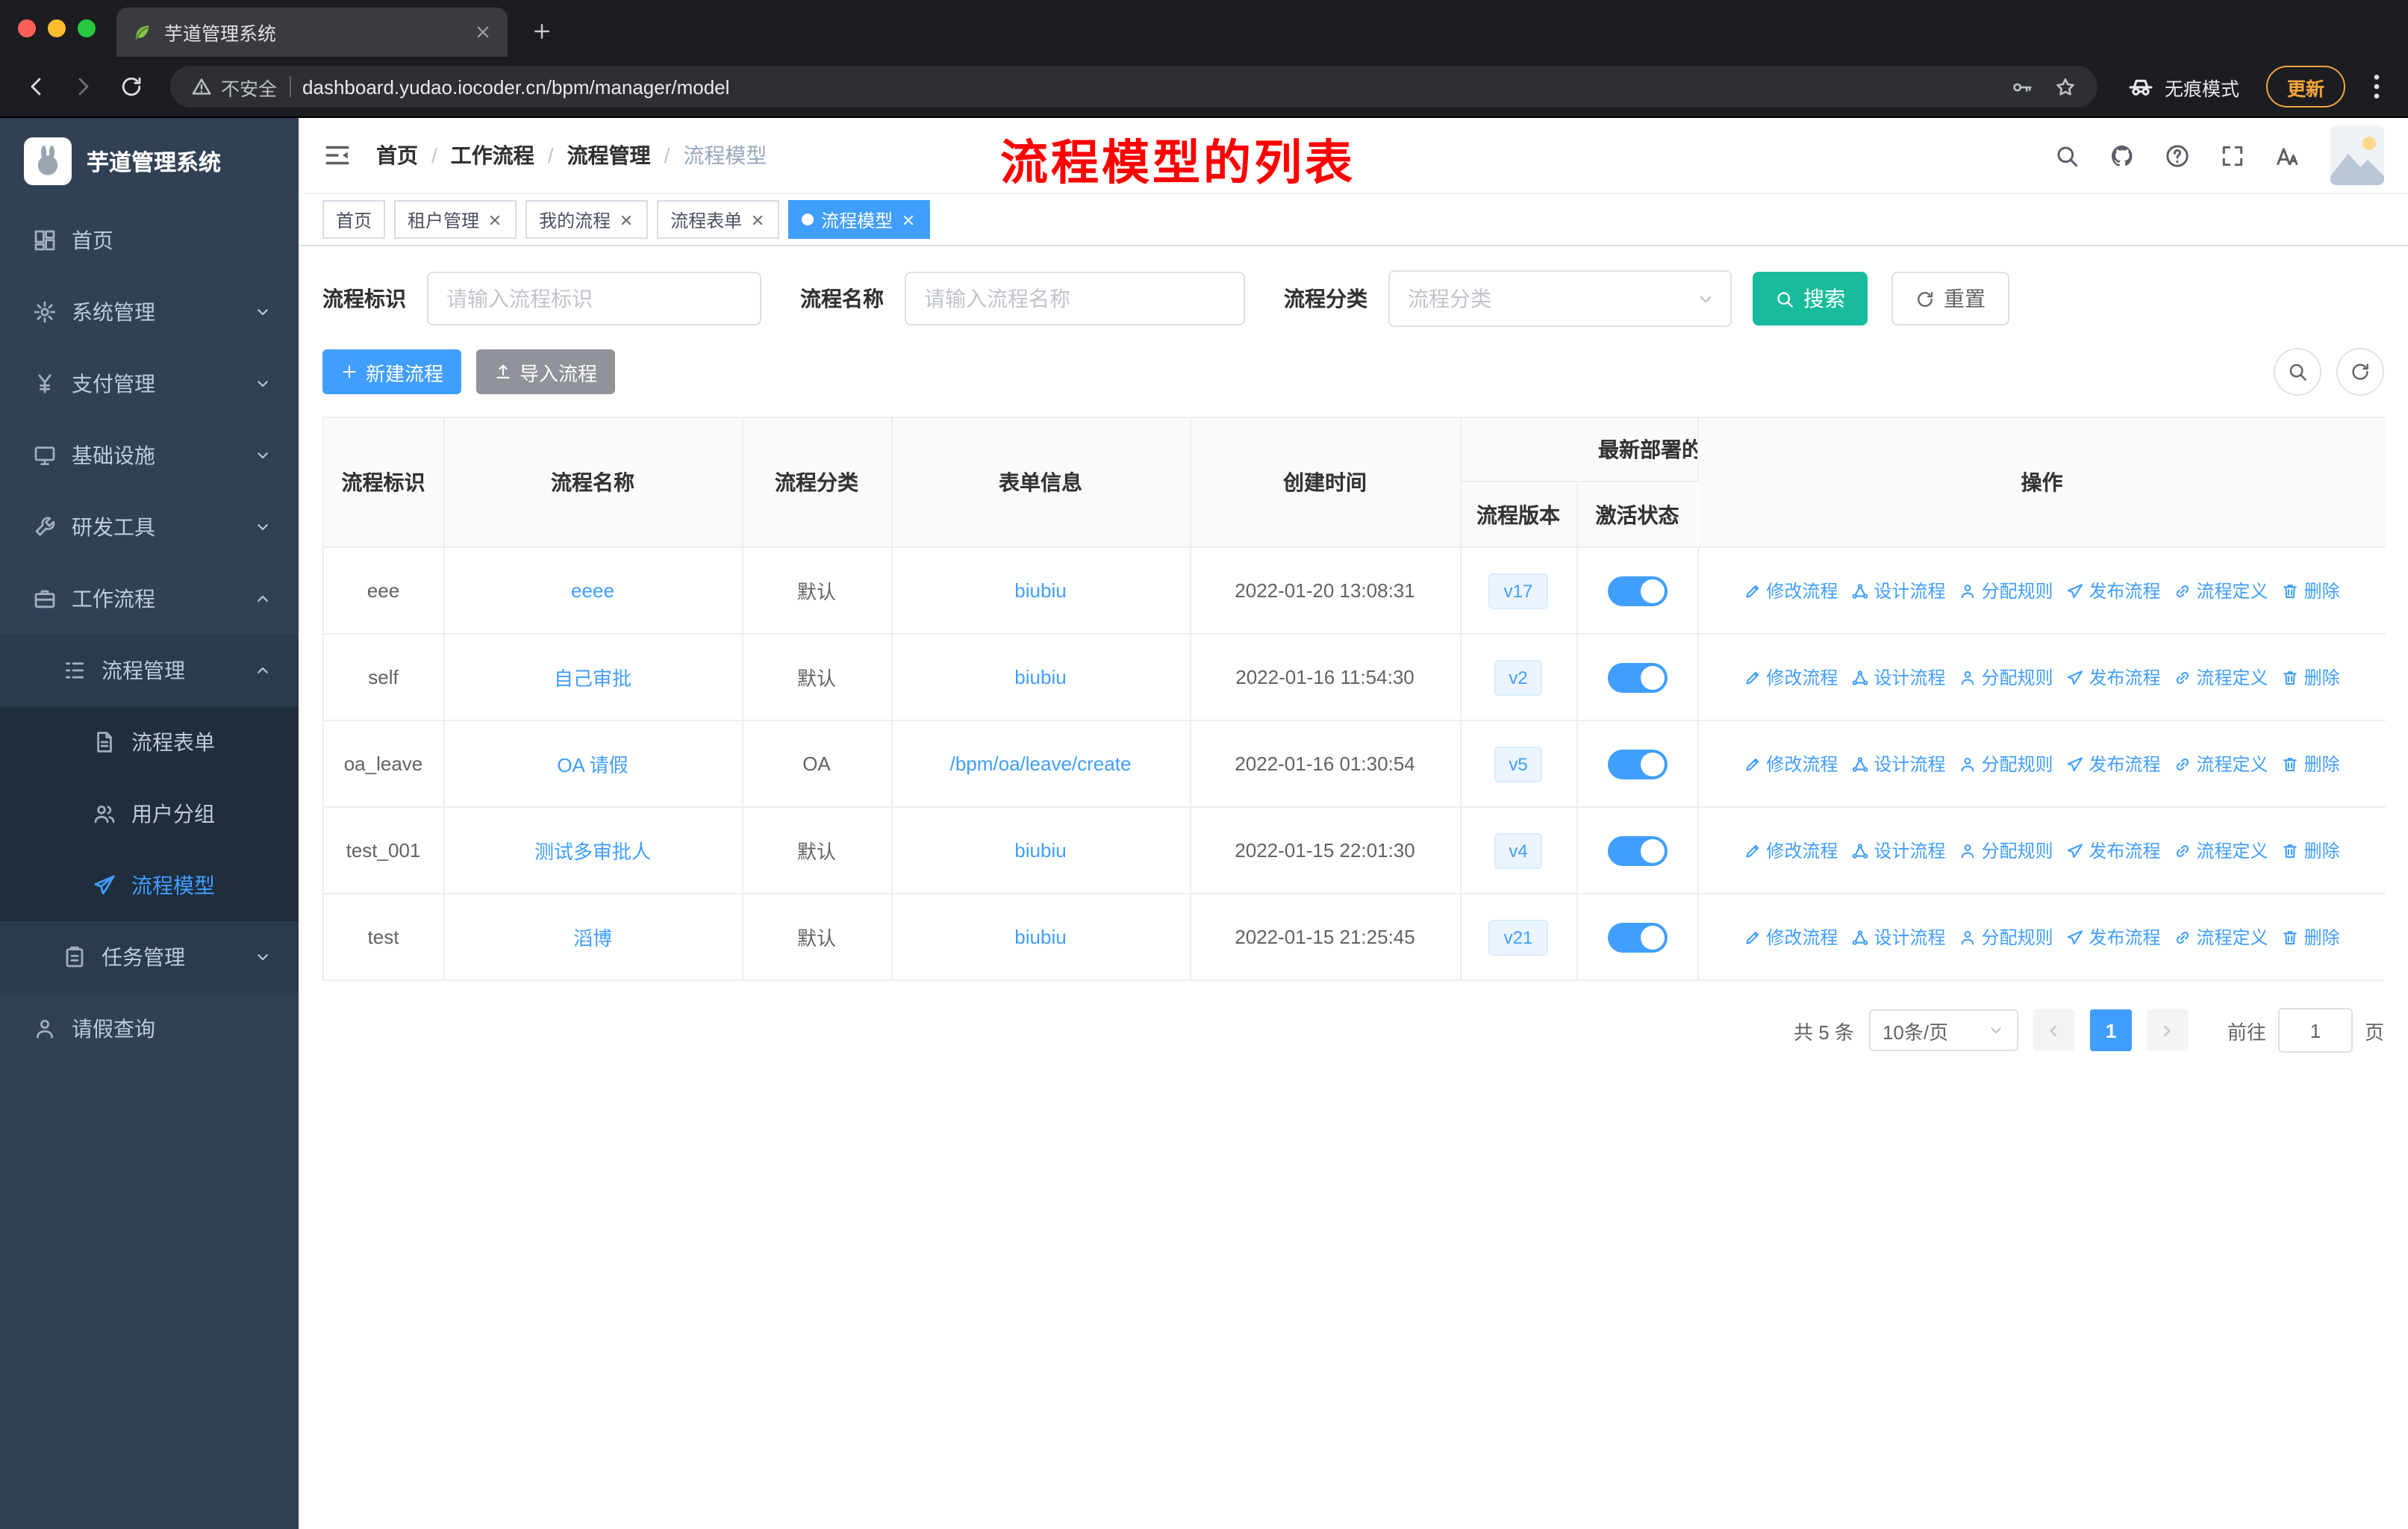  I want to click on view-tag-home: 首页, so click(354, 219).